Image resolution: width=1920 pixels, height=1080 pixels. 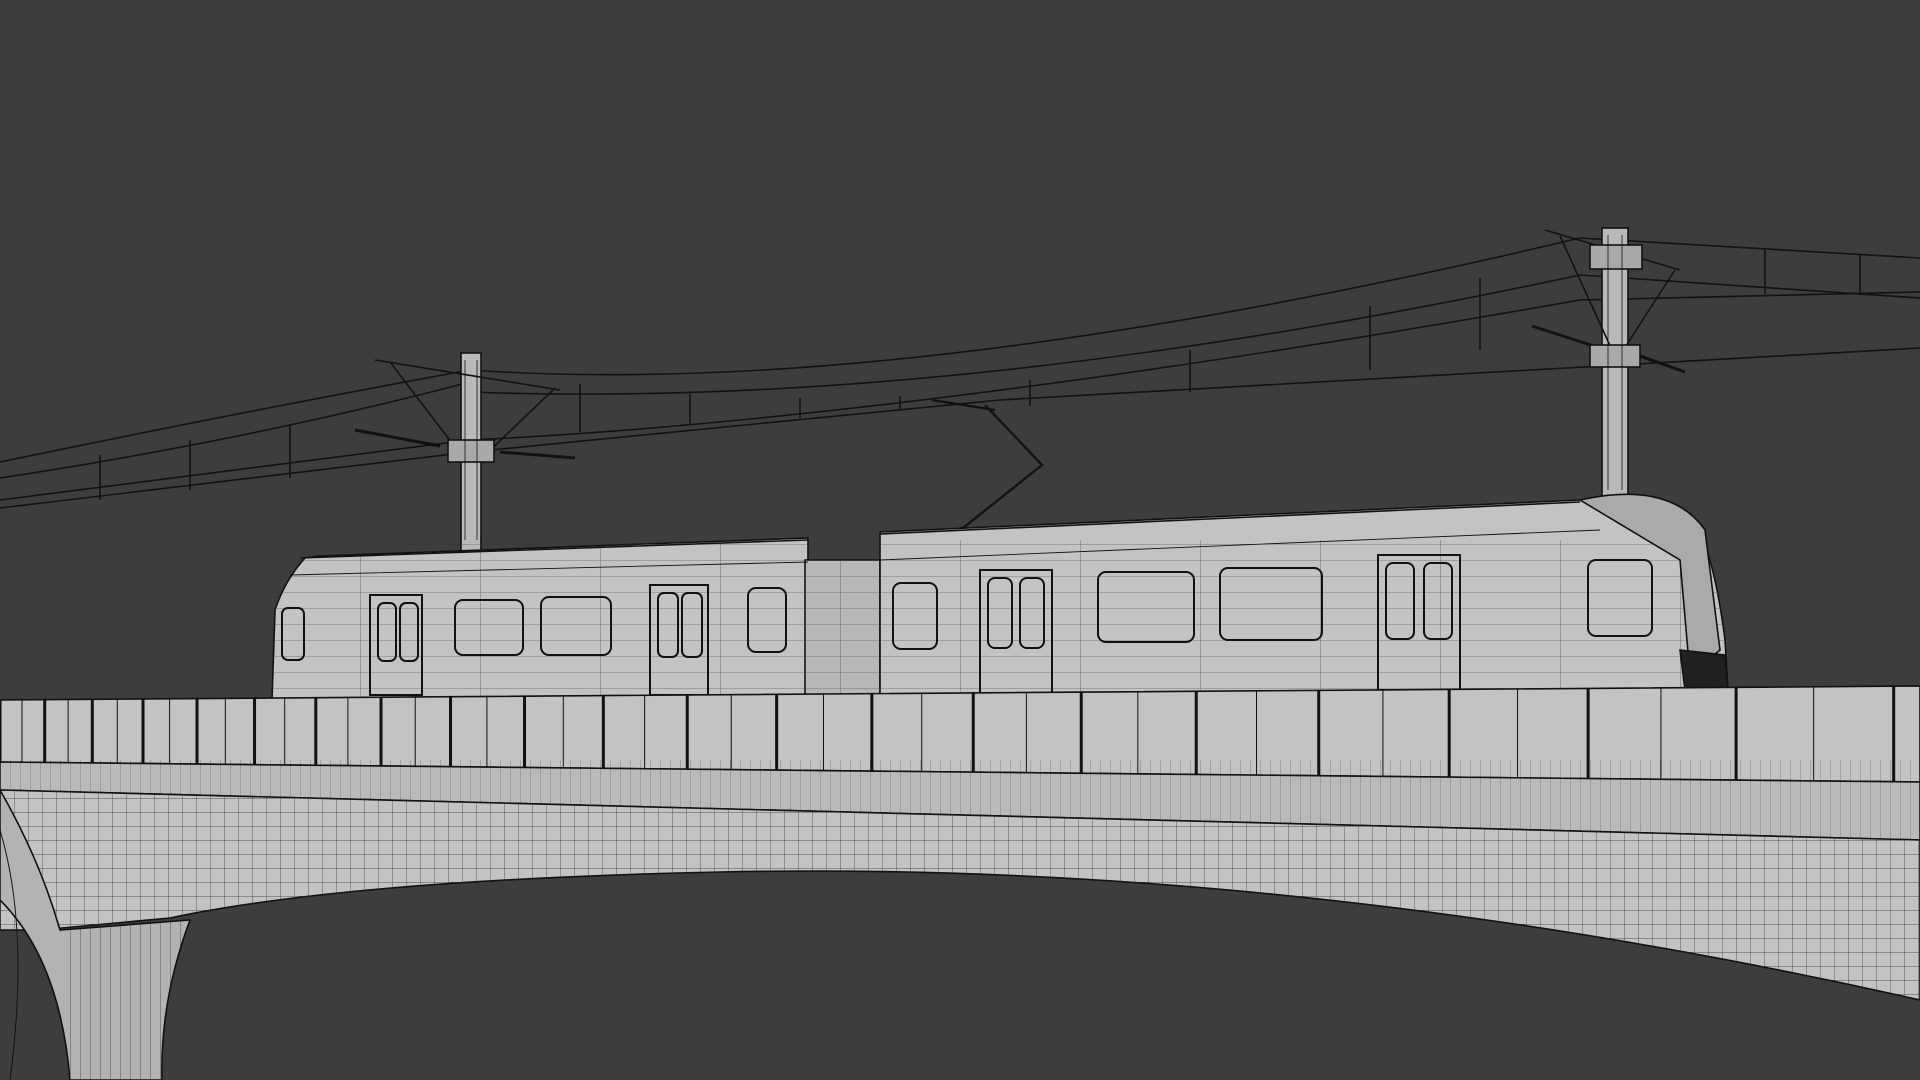 What do you see at coordinates (465, 453) in the screenshot?
I see `catenary-mast-left` at bounding box center [465, 453].